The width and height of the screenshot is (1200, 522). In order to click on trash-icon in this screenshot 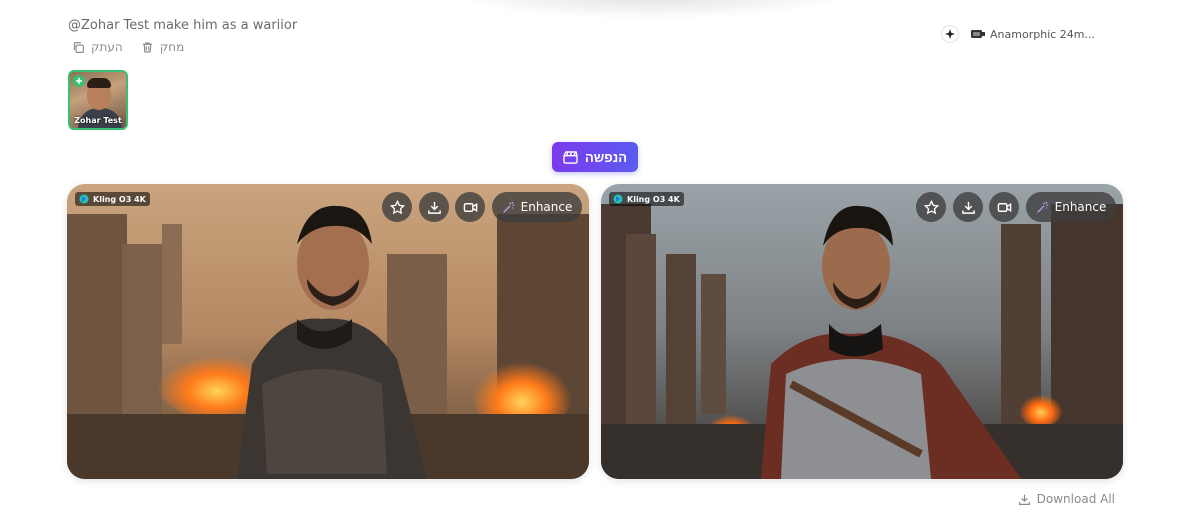, I will do `click(147, 47)`.